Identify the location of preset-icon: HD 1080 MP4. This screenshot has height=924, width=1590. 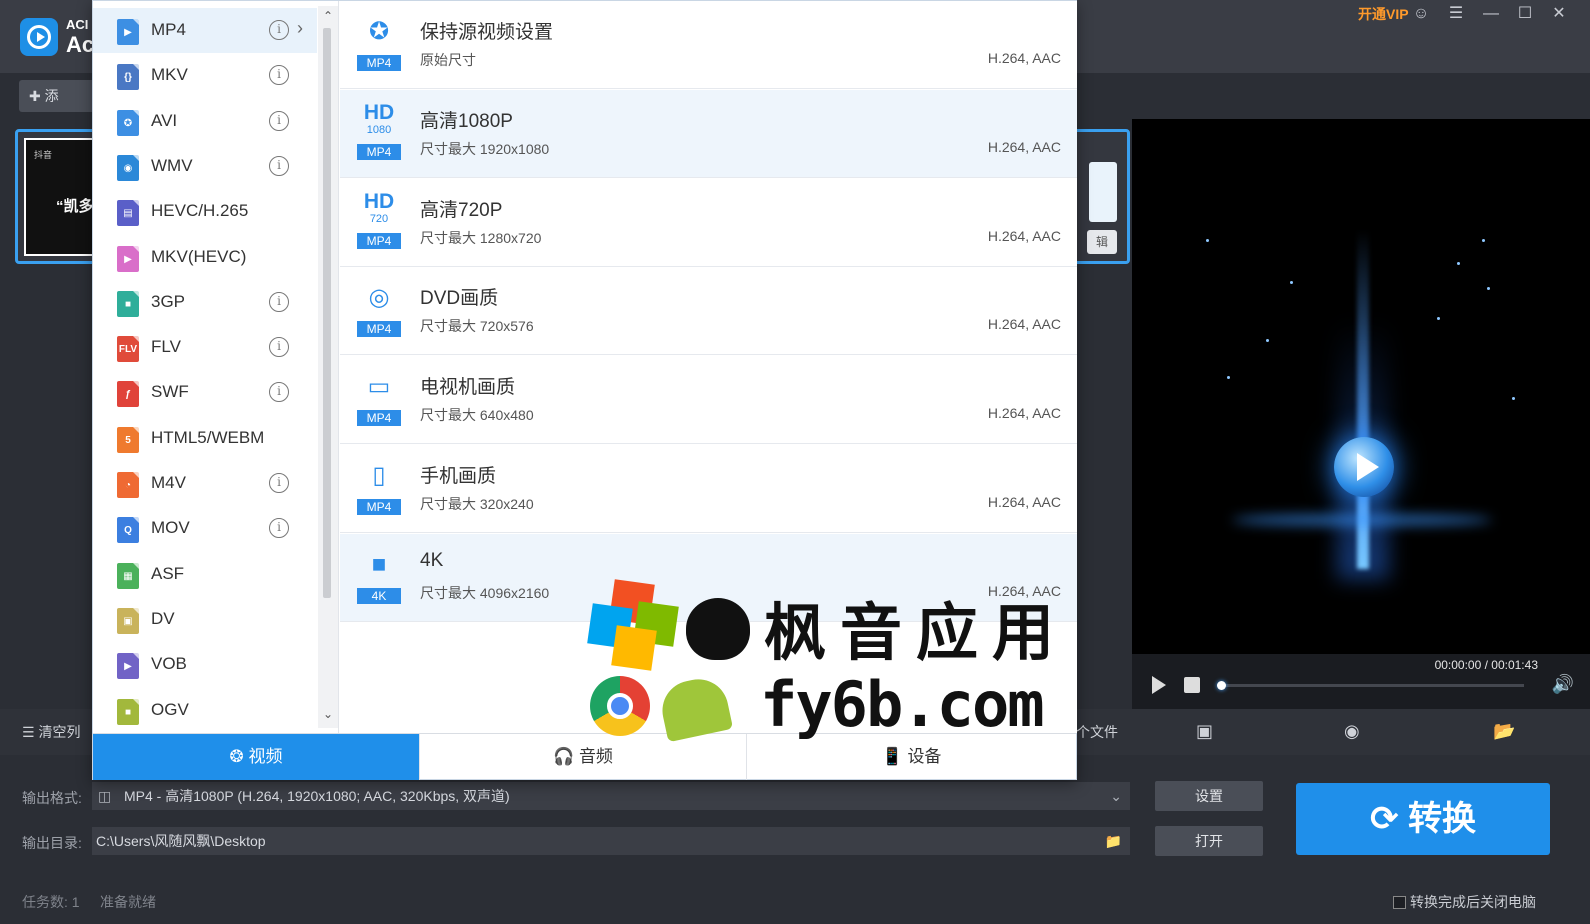
(379, 131).